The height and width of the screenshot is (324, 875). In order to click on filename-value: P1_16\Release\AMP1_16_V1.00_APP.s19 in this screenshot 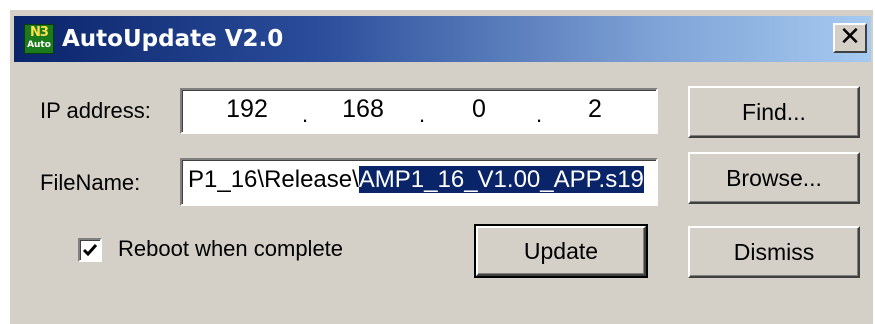, I will do `click(416, 180)`.